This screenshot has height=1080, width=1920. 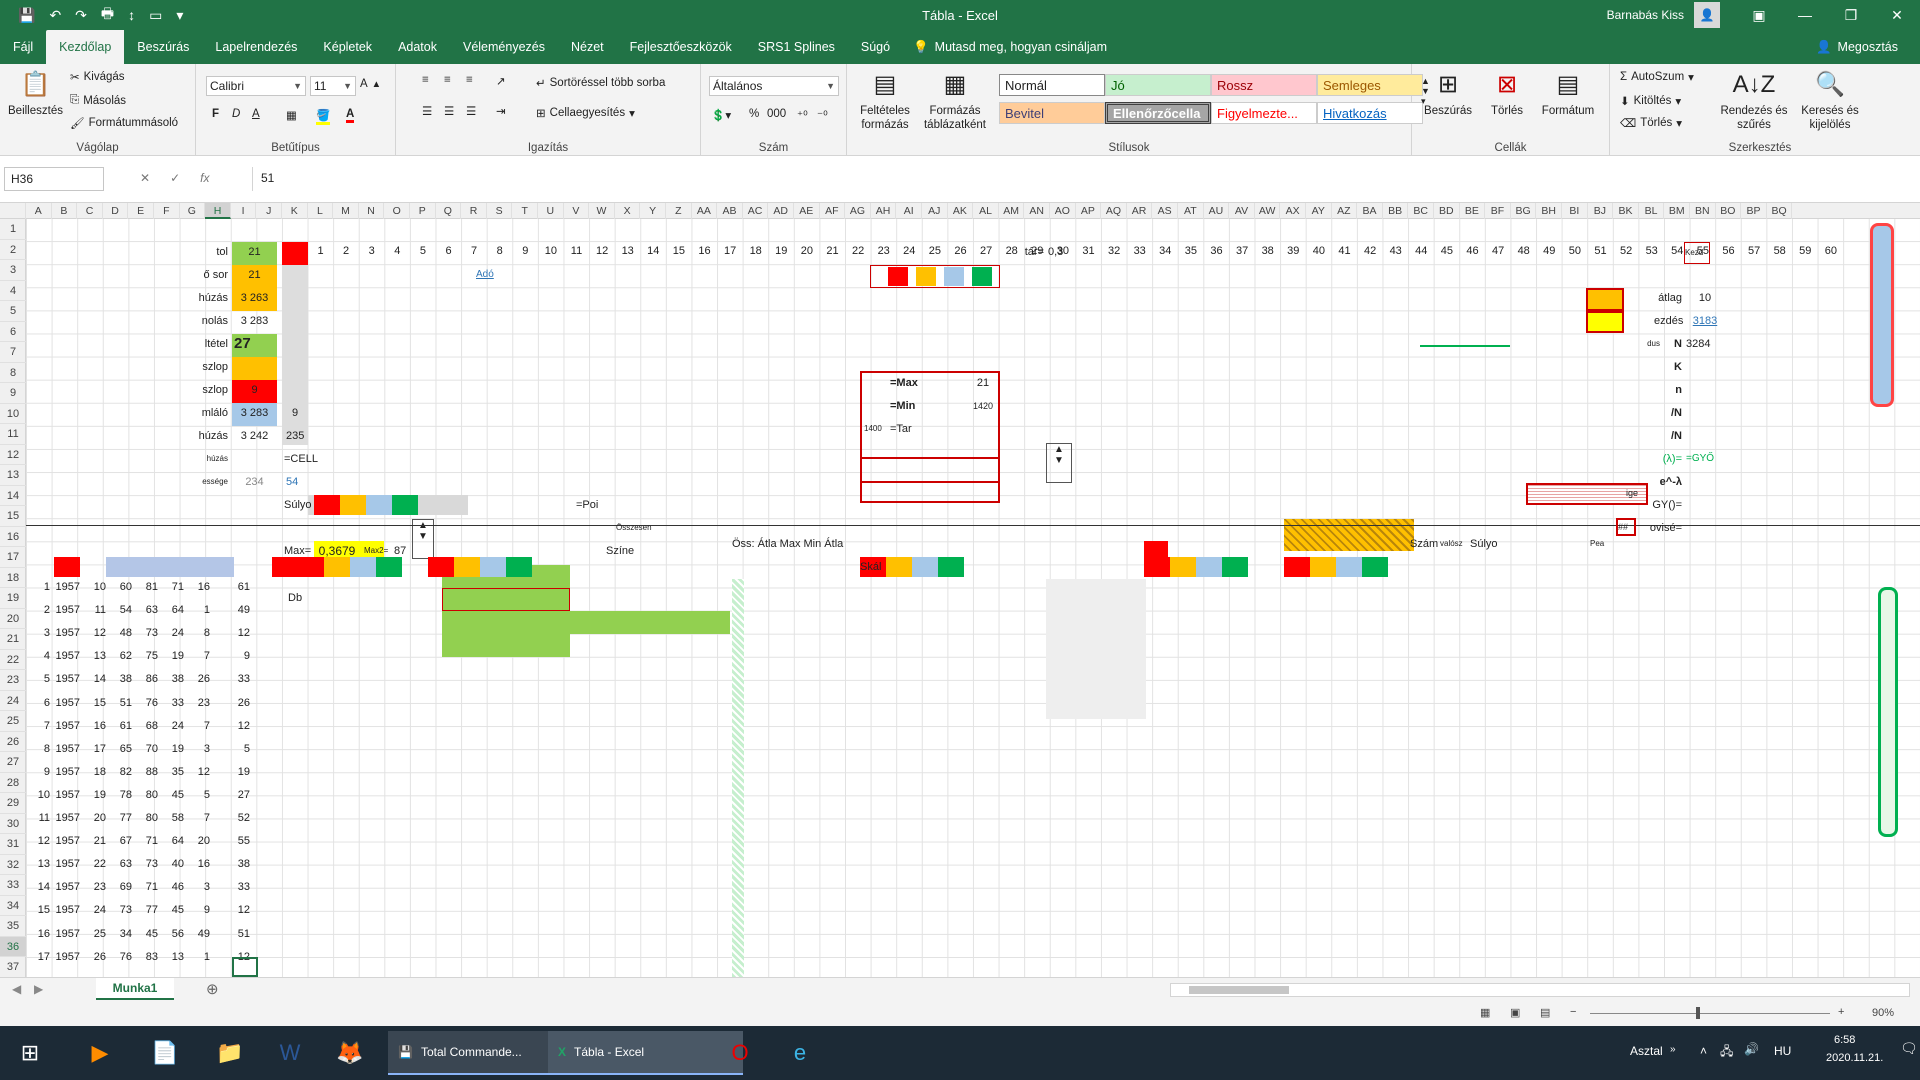 I want to click on index-cell: 58, so click(x=1779, y=251).